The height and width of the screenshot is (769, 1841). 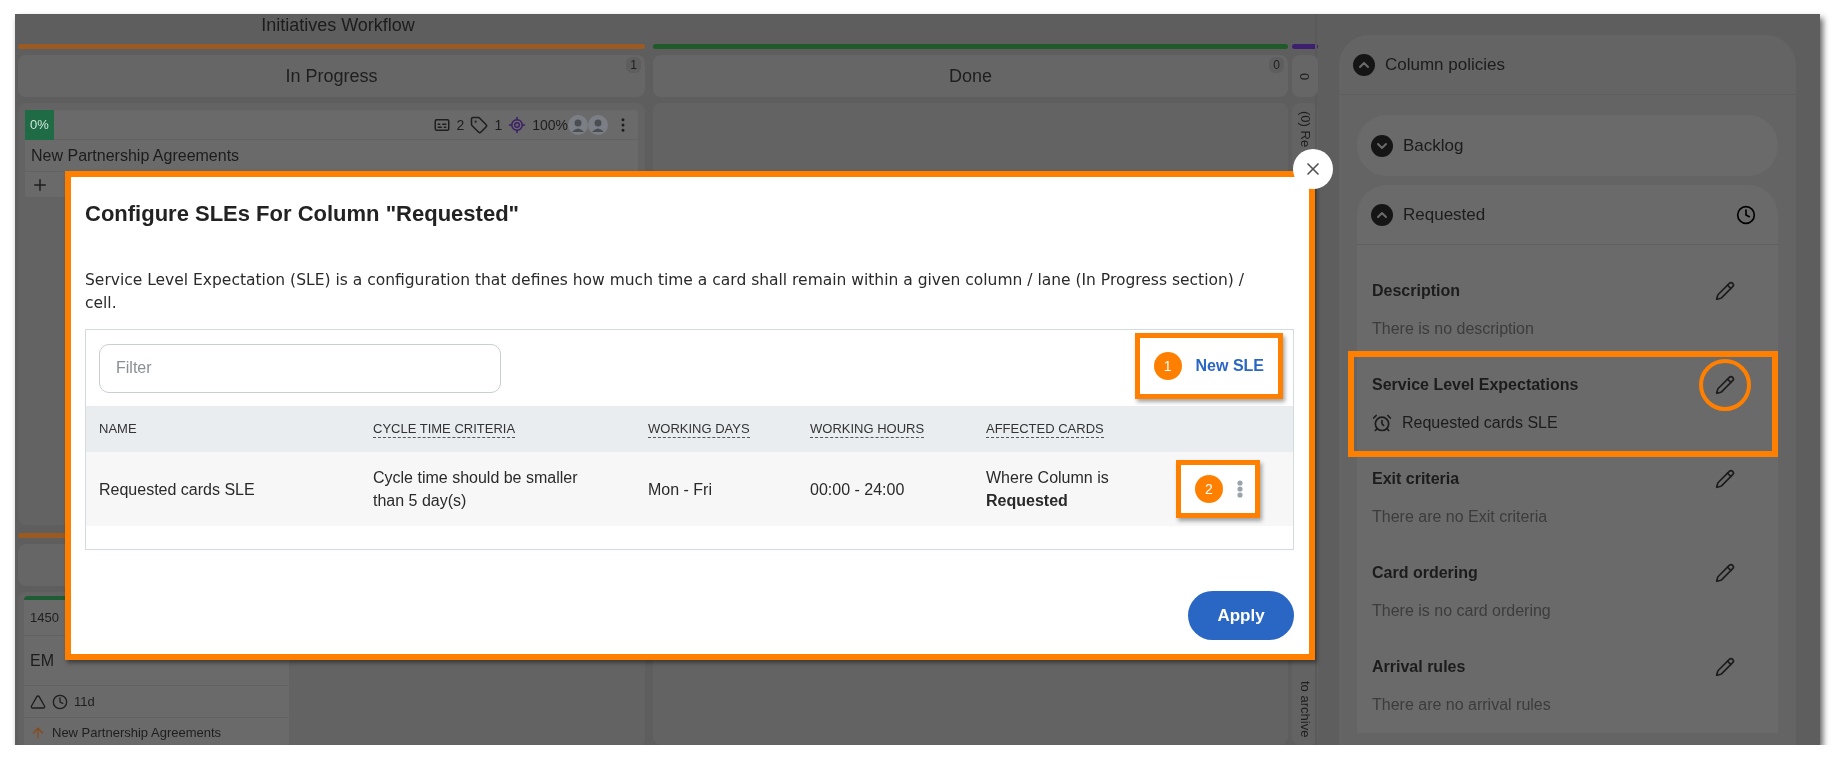 I want to click on comment-count: 2, so click(x=460, y=124).